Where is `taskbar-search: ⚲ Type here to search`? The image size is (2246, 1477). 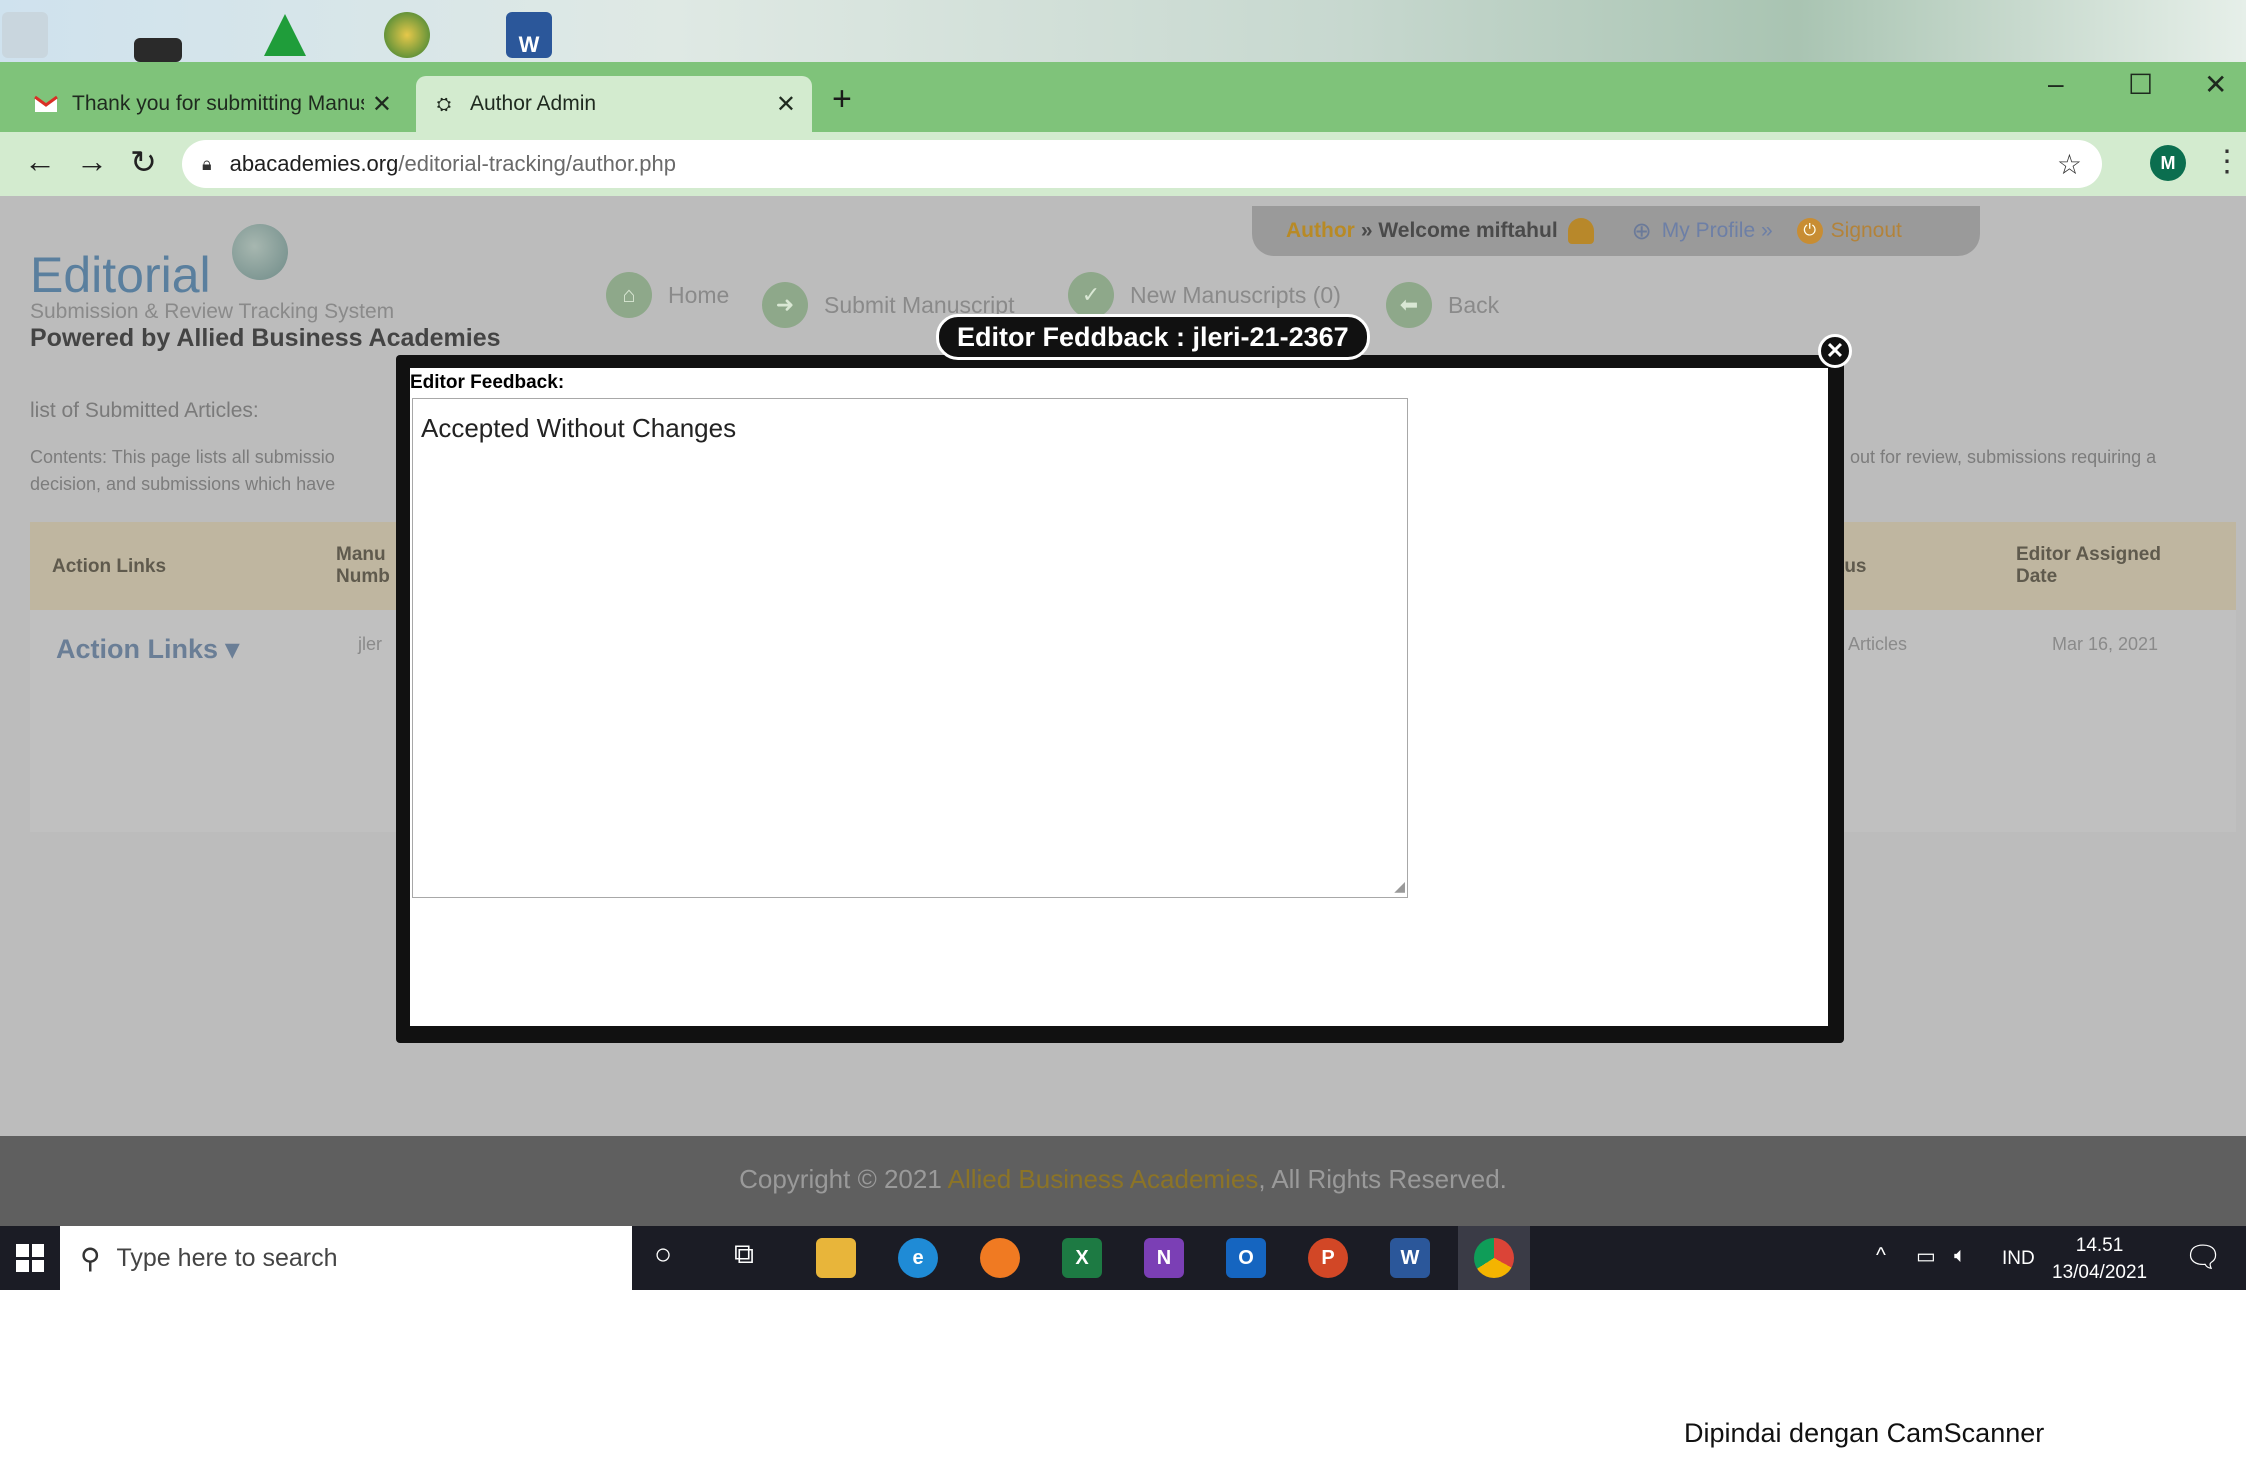
taskbar-search: ⚲ Type here to search is located at coordinates (346, 1258).